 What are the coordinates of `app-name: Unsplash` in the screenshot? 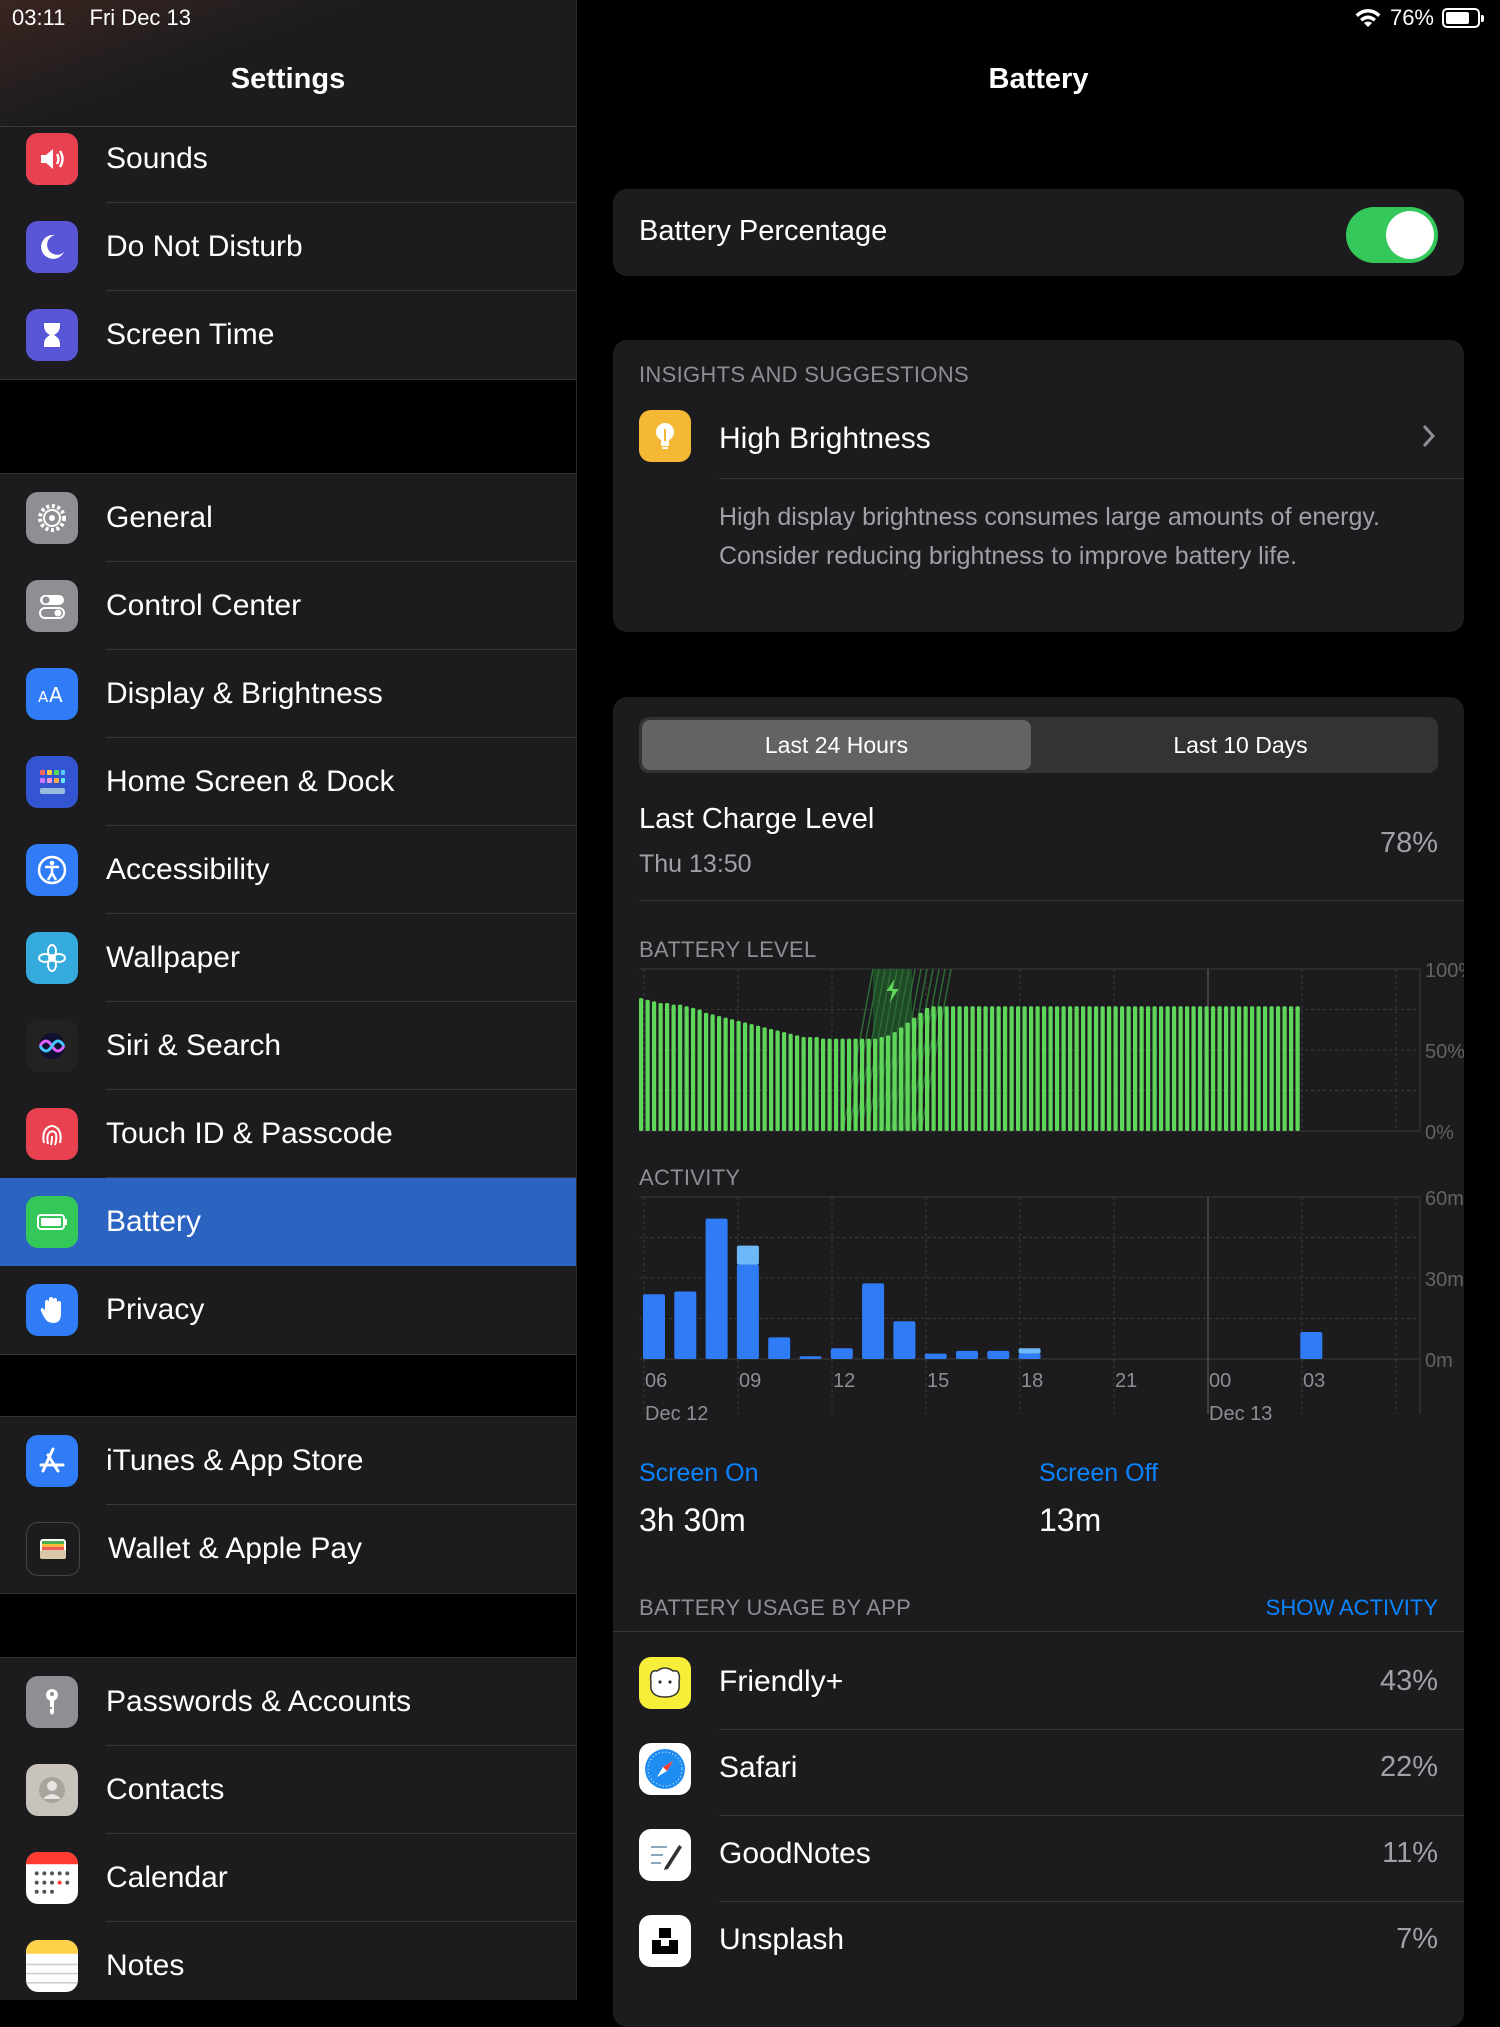 It's located at (782, 1939).